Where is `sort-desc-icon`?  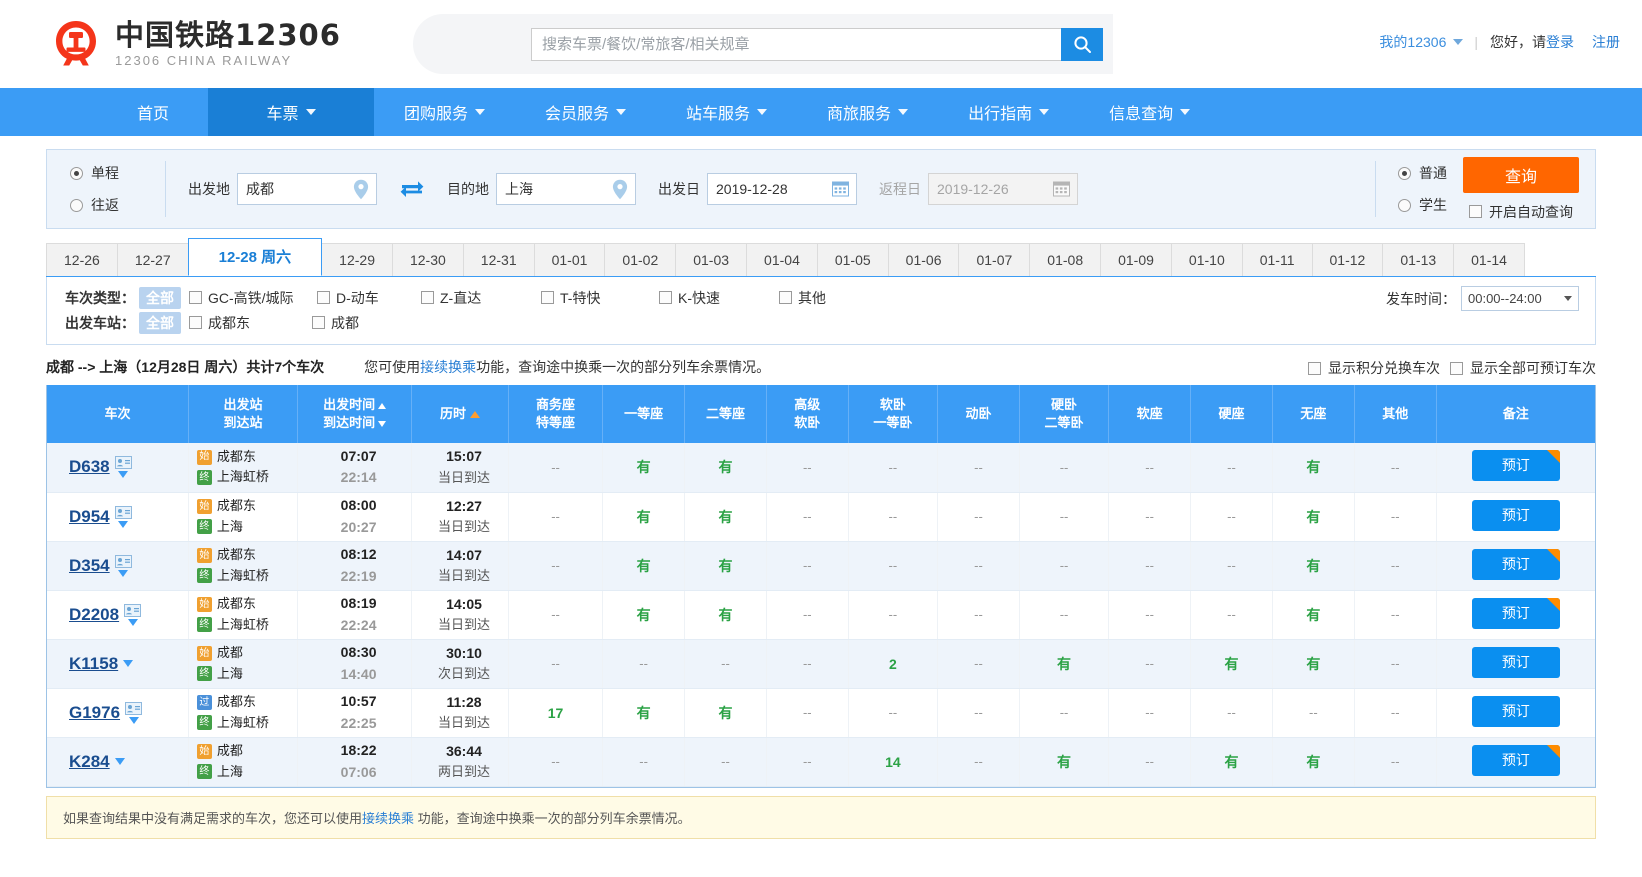 sort-desc-icon is located at coordinates (382, 424).